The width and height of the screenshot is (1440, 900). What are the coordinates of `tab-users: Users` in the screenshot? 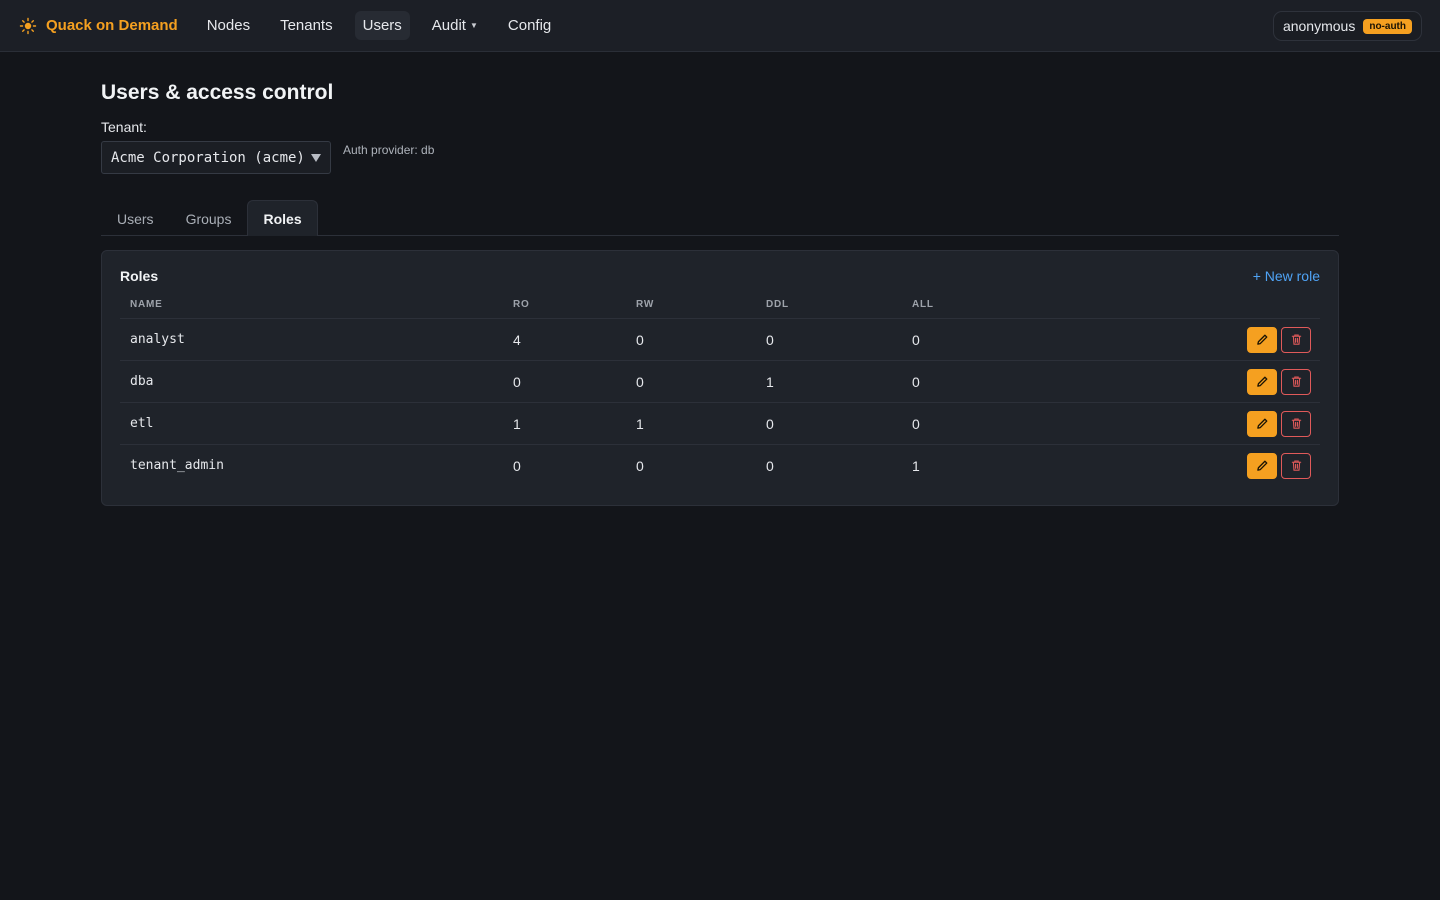 It's located at (135, 218).